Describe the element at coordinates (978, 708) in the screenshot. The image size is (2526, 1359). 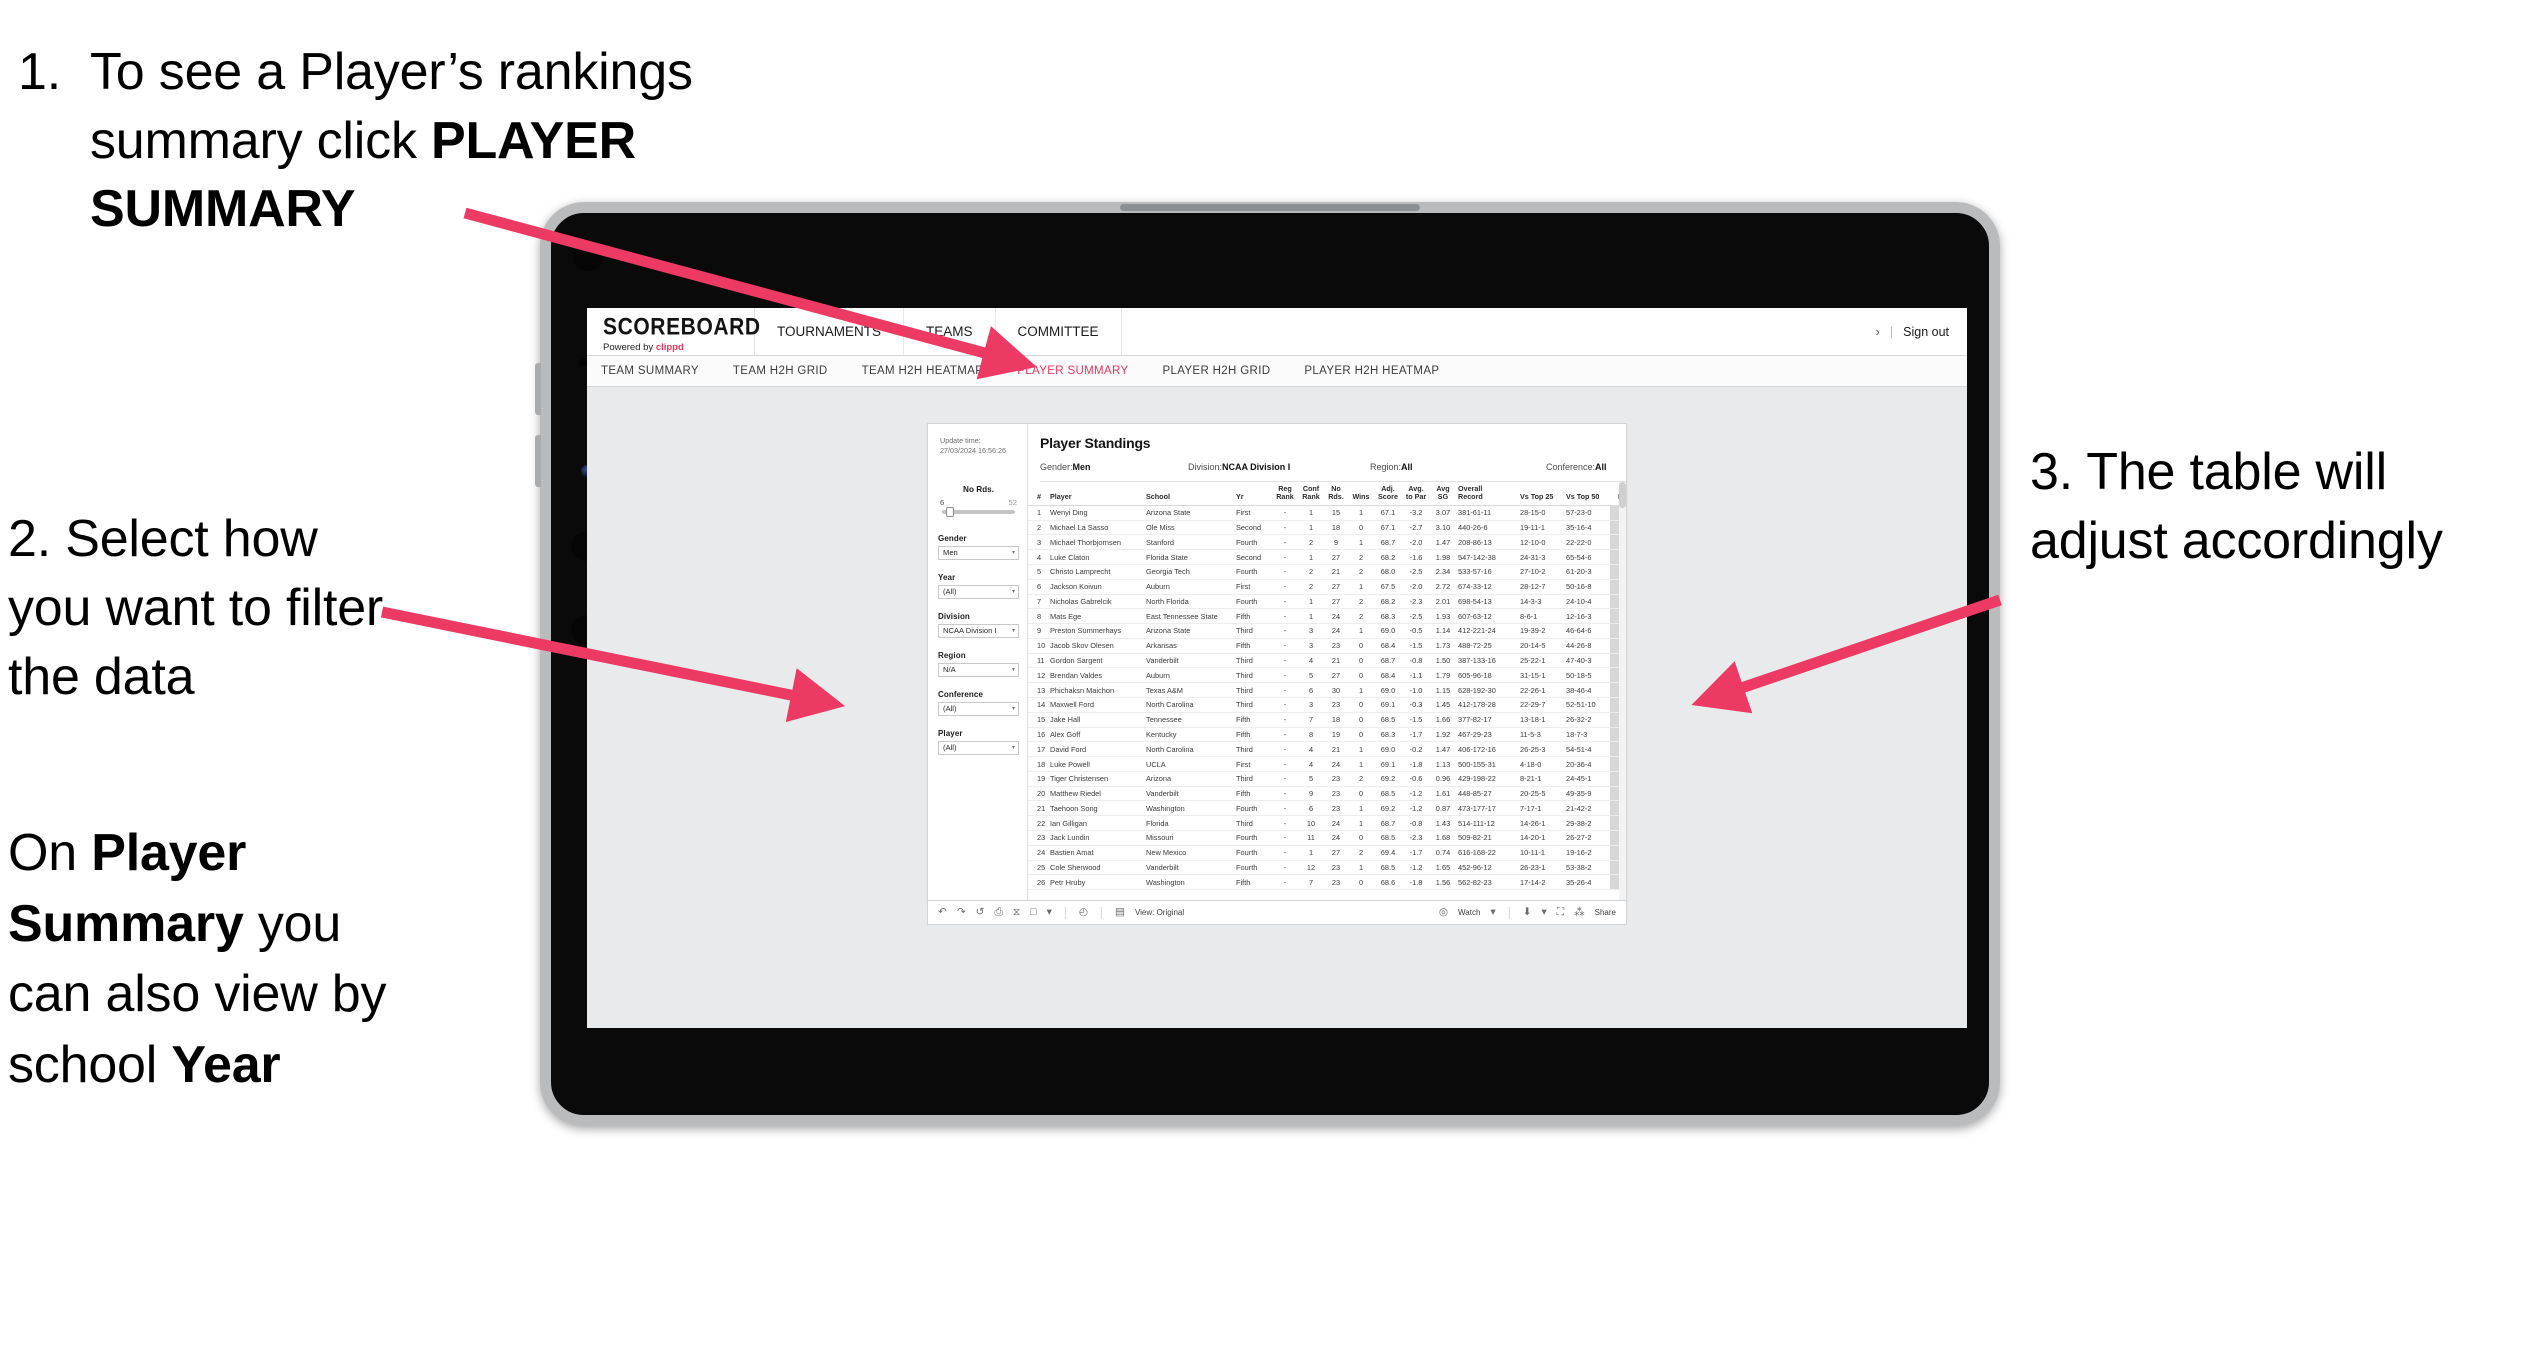
I see `filter-conference-select: (All) ▾` at that location.